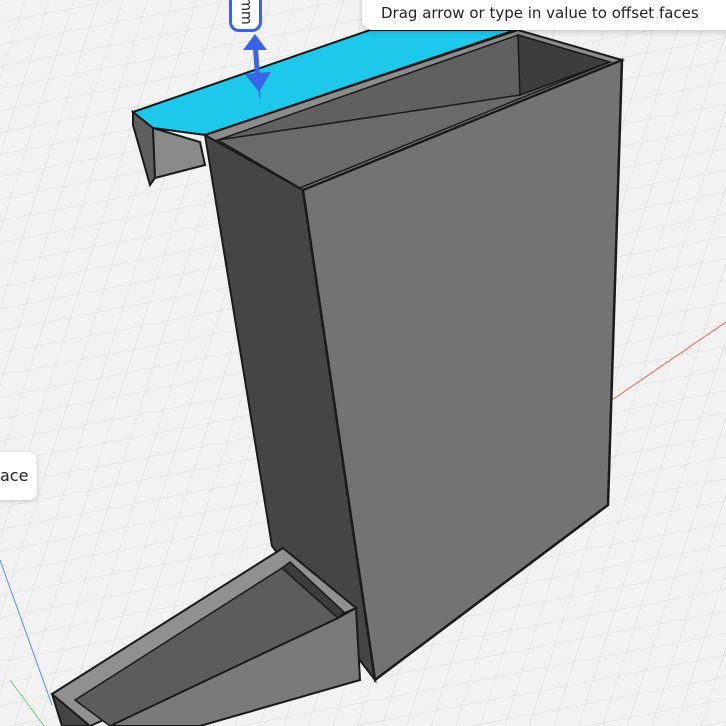  I want to click on offset-arrow-tail, so click(259, 93).